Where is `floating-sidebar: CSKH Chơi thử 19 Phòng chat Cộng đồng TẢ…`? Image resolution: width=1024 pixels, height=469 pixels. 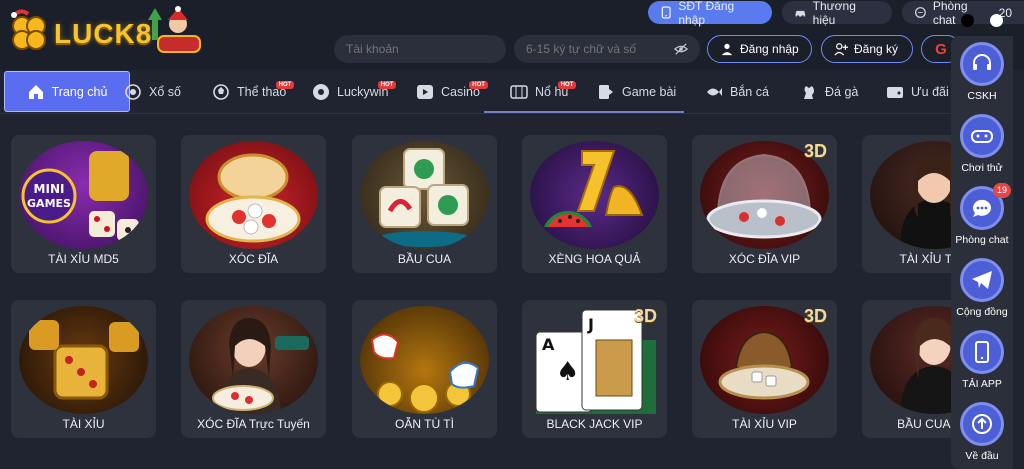
floating-sidebar: CSKH Chơi thử 19 Phòng chat Cộng đồng TẢ… is located at coordinates (982, 252).